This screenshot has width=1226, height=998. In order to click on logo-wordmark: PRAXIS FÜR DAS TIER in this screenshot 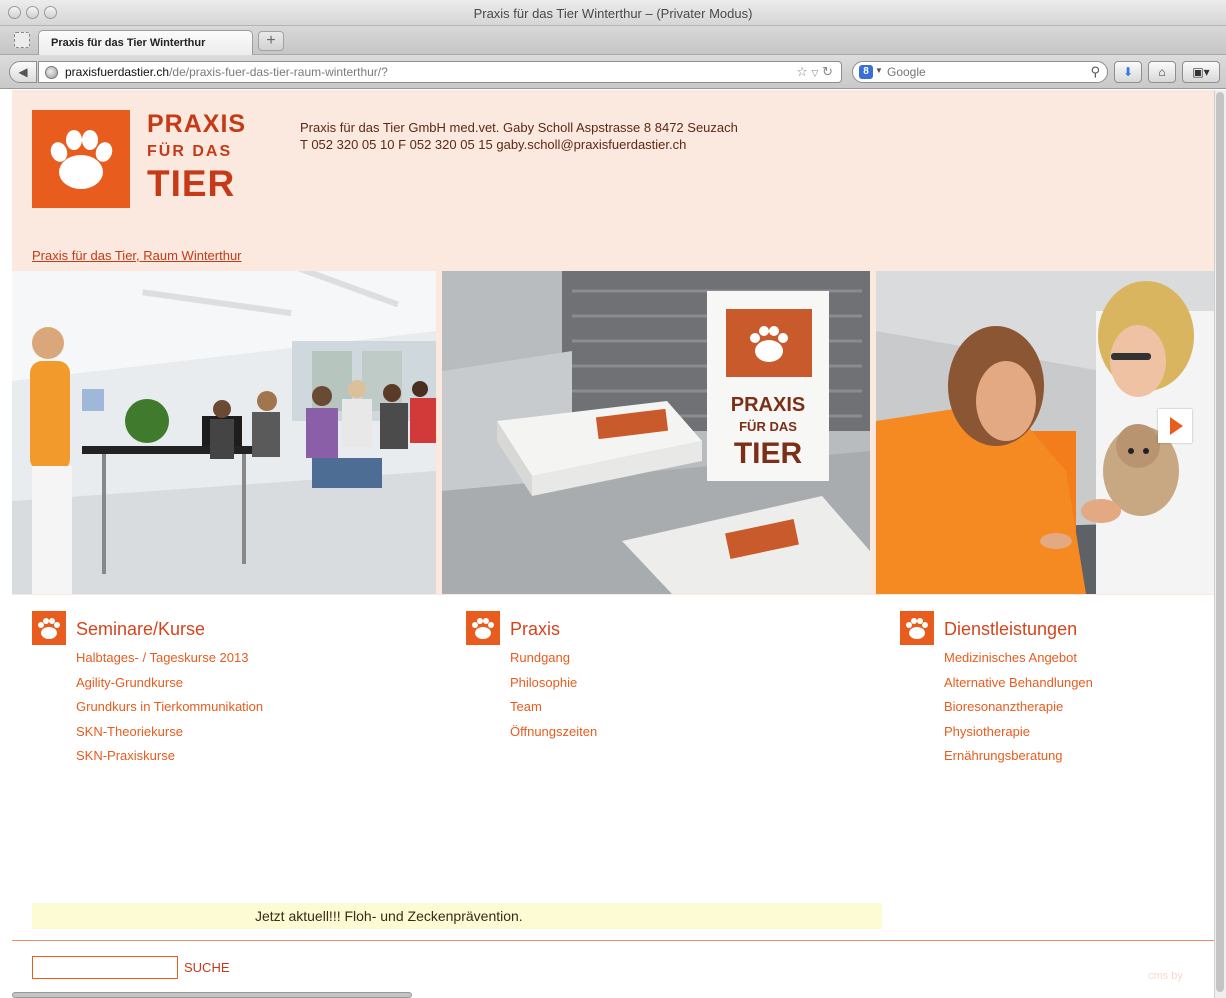, I will do `click(197, 157)`.